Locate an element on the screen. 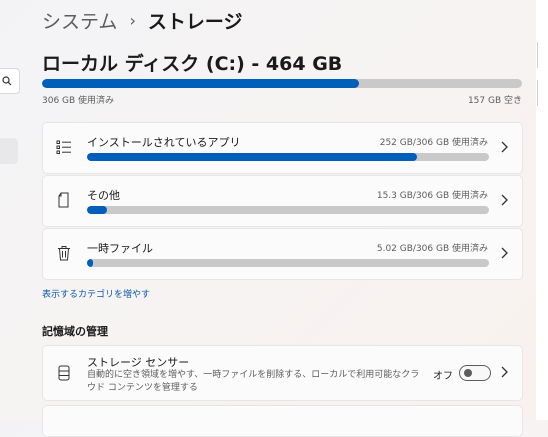  category-amount: 15.3 GB/306 GB 使用済み is located at coordinates (432, 196).